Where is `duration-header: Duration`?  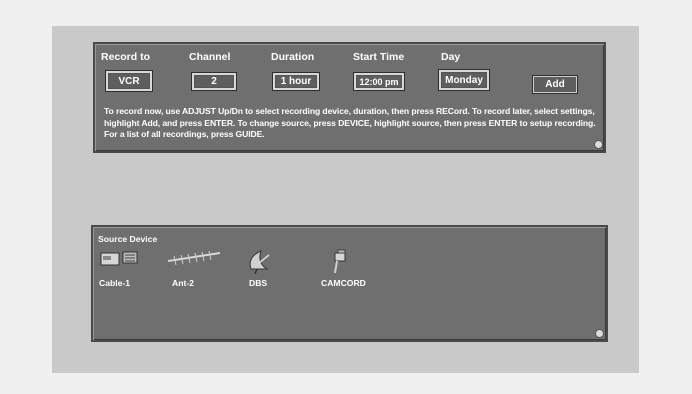 duration-header: Duration is located at coordinates (293, 57).